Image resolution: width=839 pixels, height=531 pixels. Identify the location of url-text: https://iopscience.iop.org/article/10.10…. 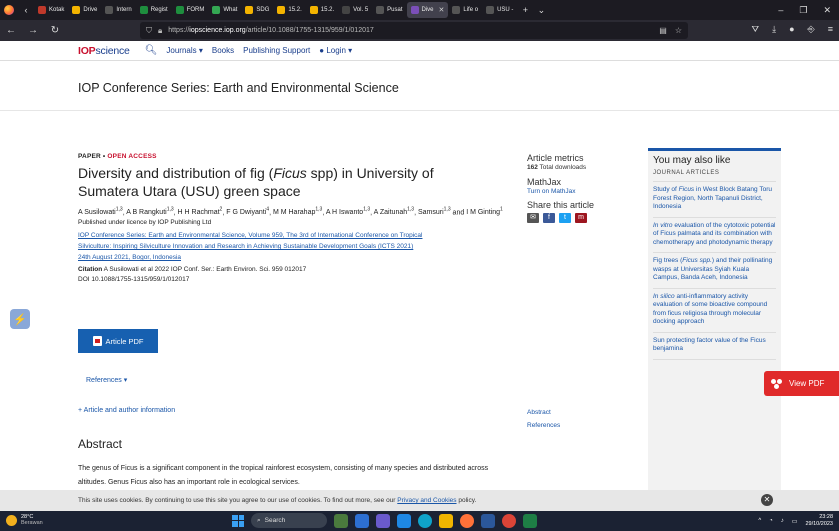
(271, 30).